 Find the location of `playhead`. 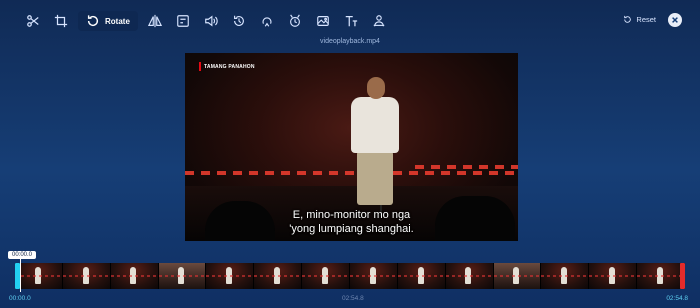

playhead is located at coordinates (20, 275).